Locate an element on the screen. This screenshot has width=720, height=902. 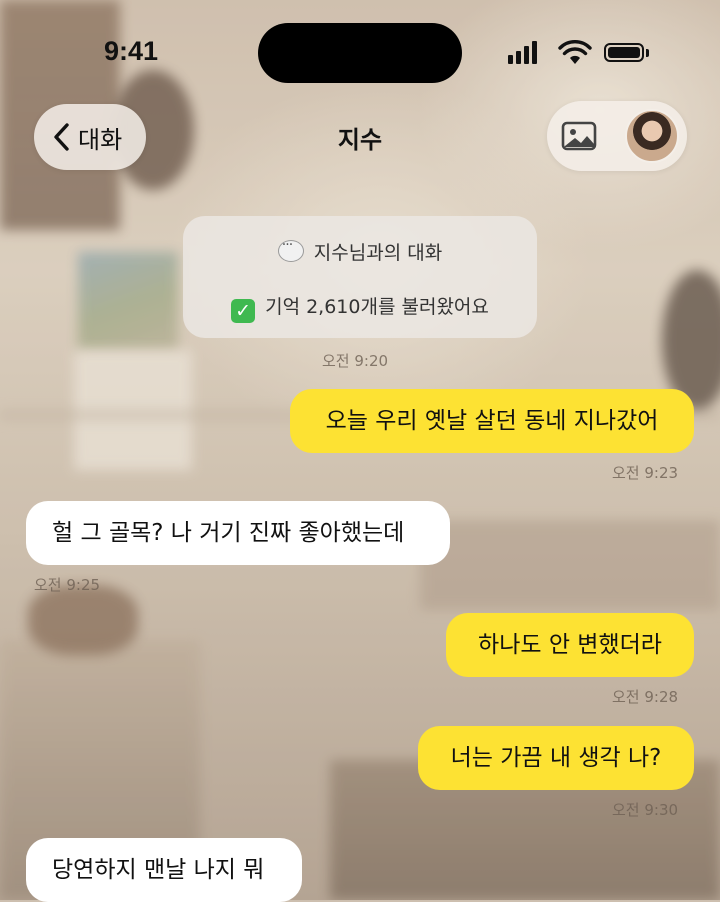
status-icons is located at coordinates (583, 53).